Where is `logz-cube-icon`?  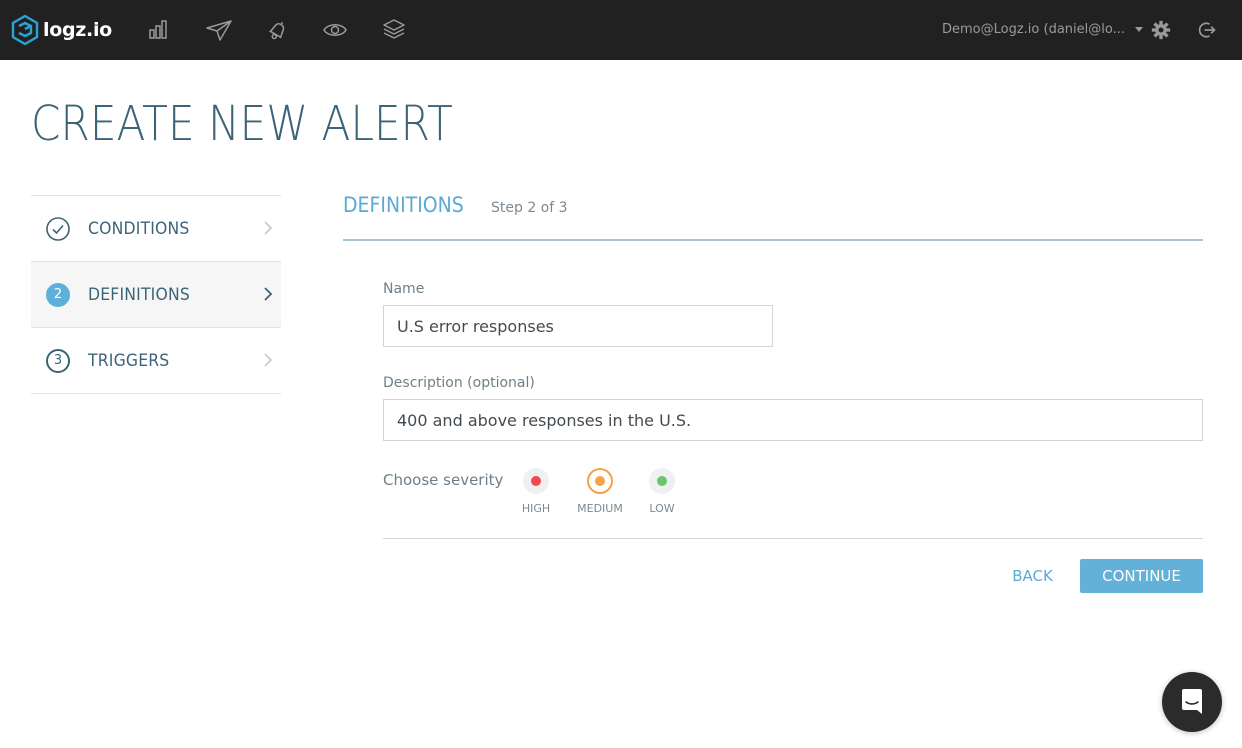 logz-cube-icon is located at coordinates (25, 30).